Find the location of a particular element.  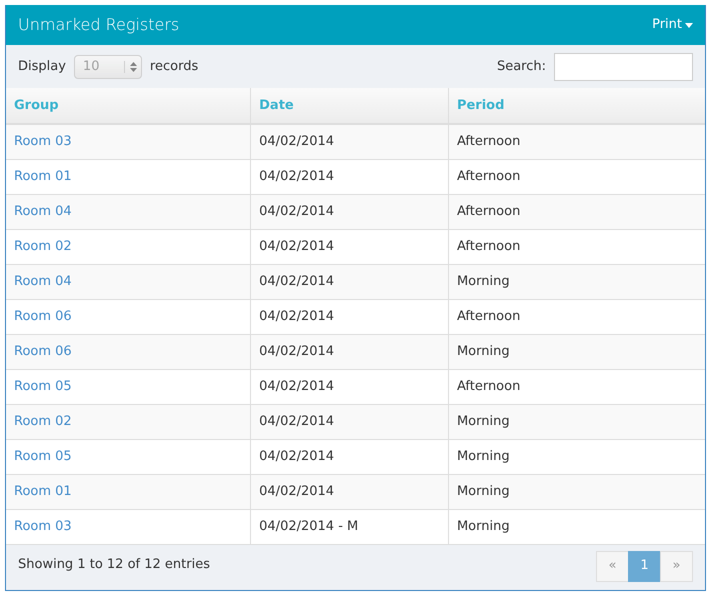

page-button: 1 is located at coordinates (644, 566).